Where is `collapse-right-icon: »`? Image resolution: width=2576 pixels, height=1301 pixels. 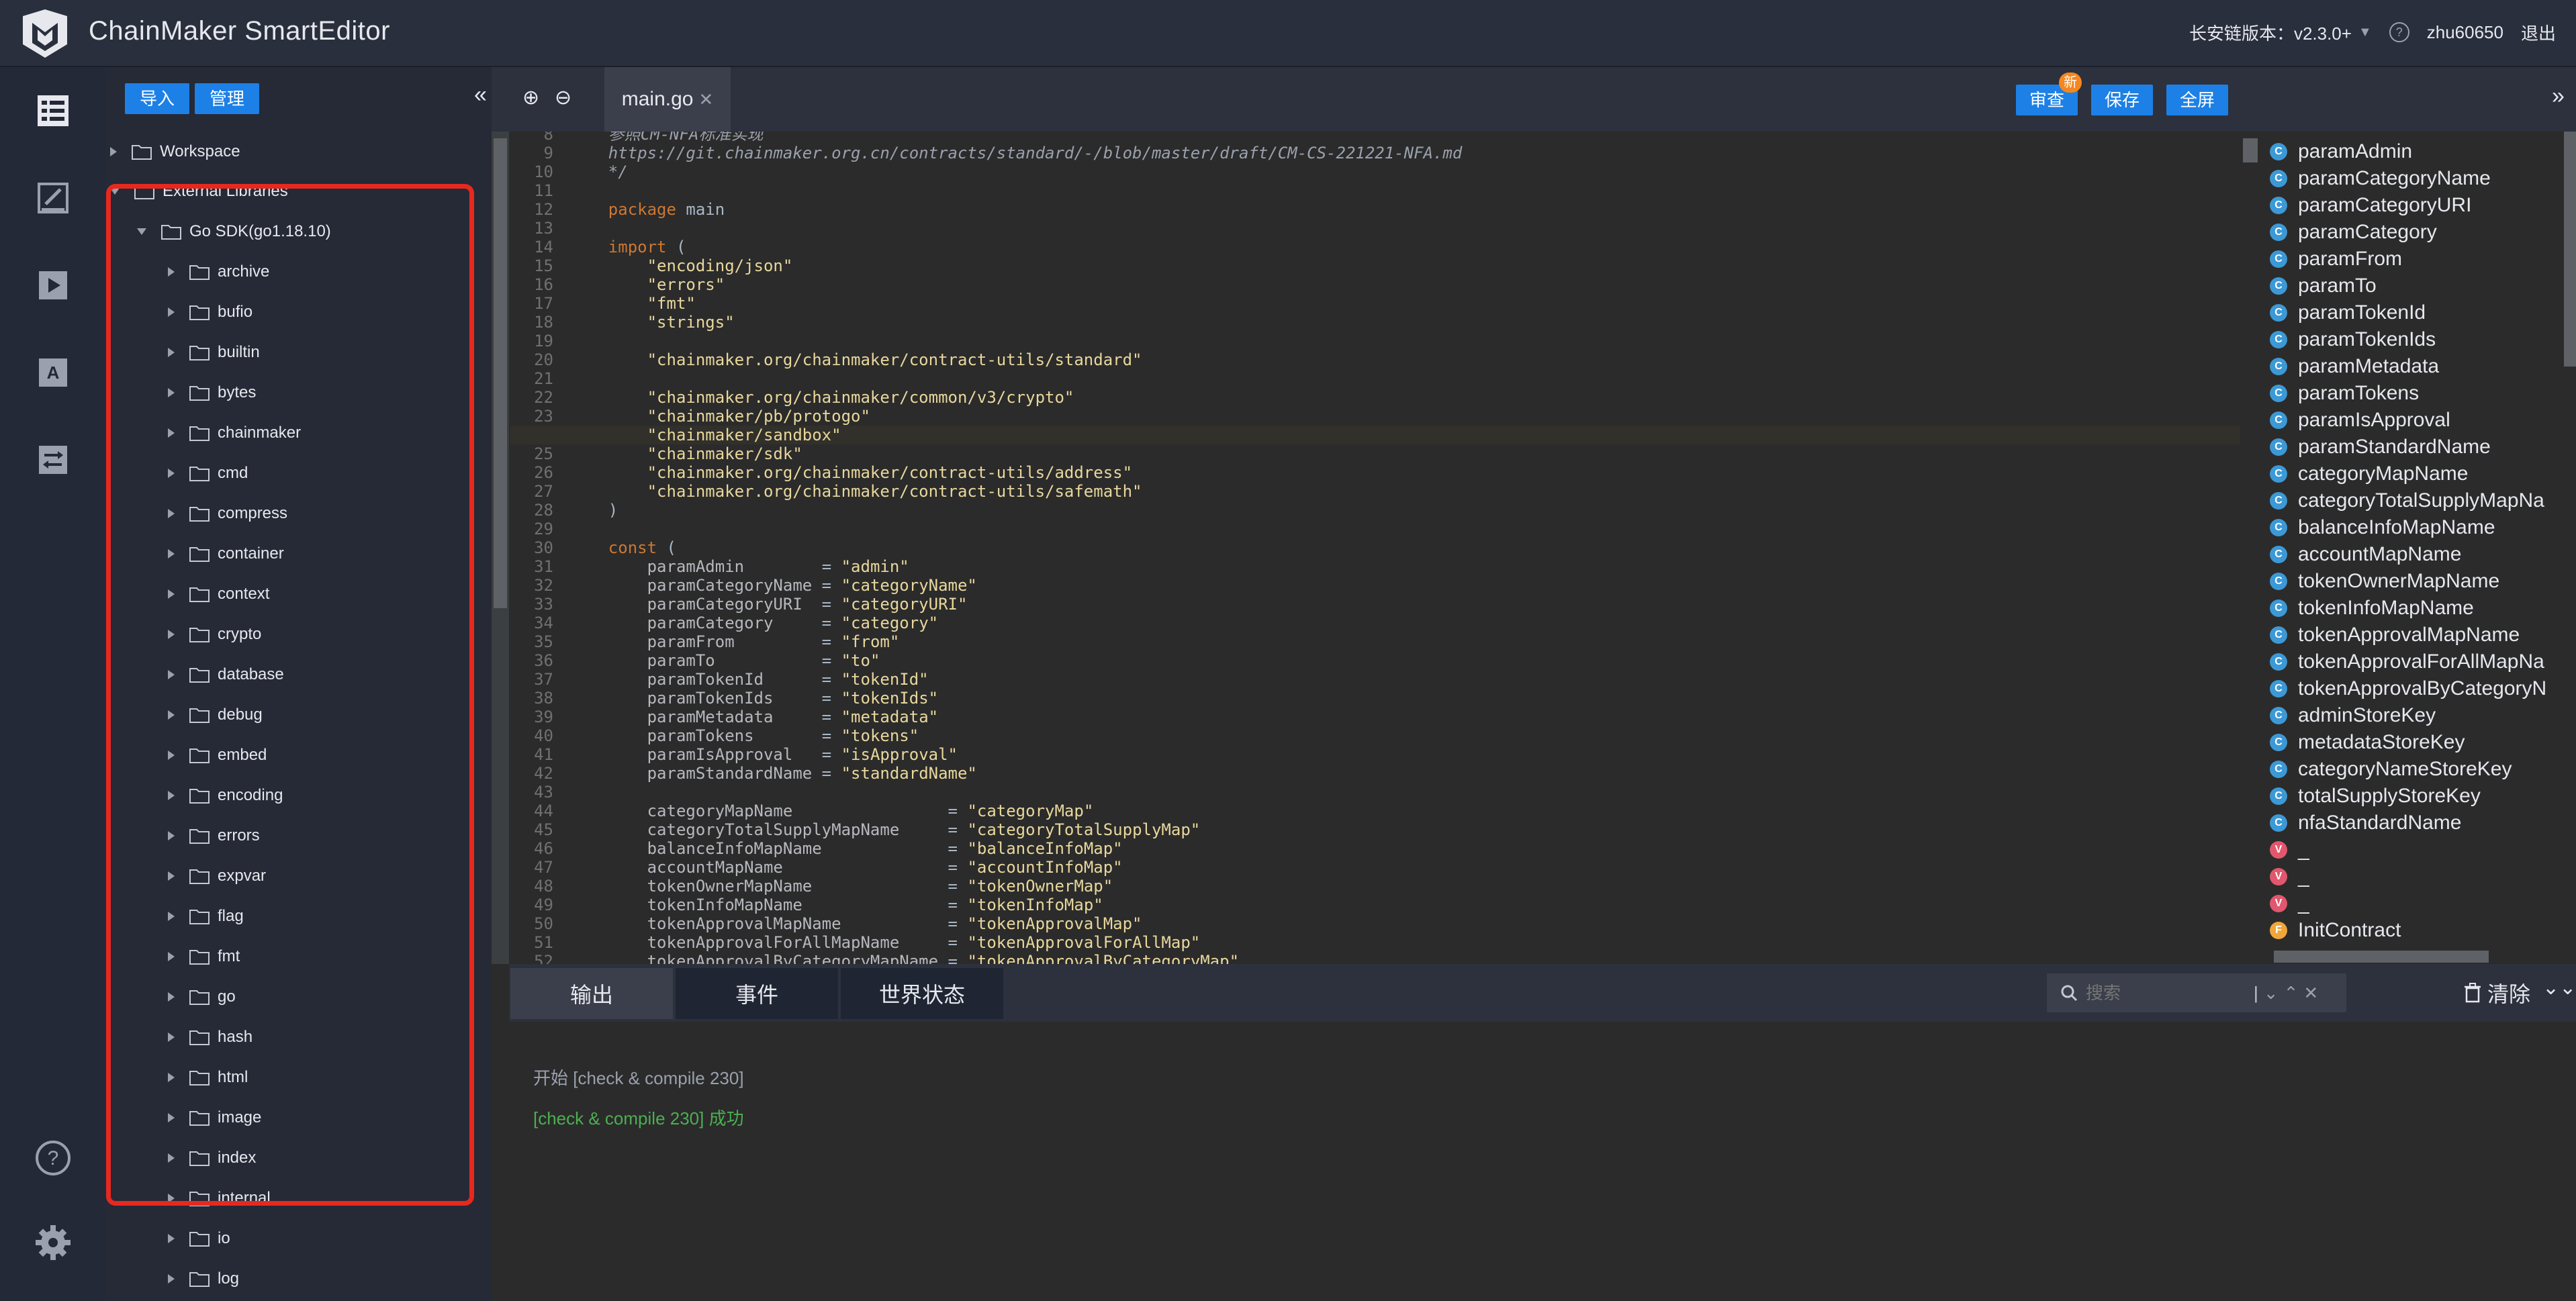 collapse-right-icon: » is located at coordinates (2558, 96).